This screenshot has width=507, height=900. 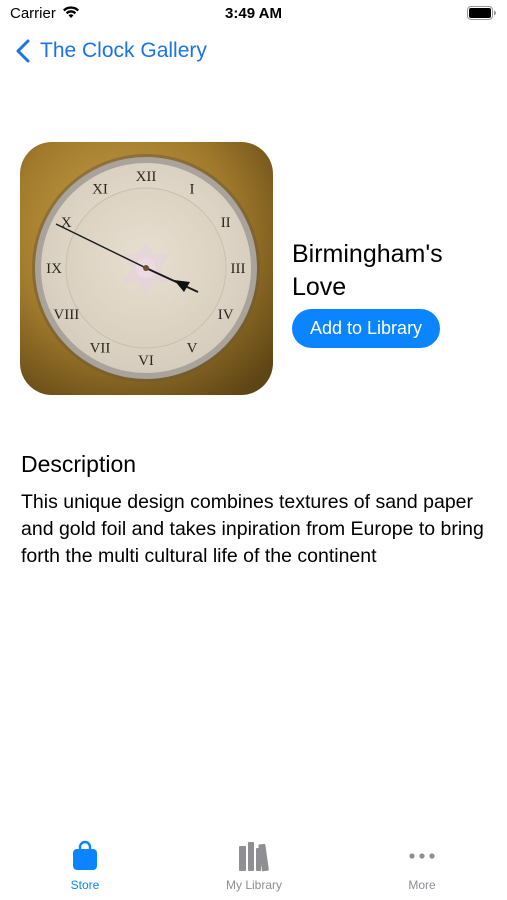 I want to click on tab-more: More, so click(x=422, y=866).